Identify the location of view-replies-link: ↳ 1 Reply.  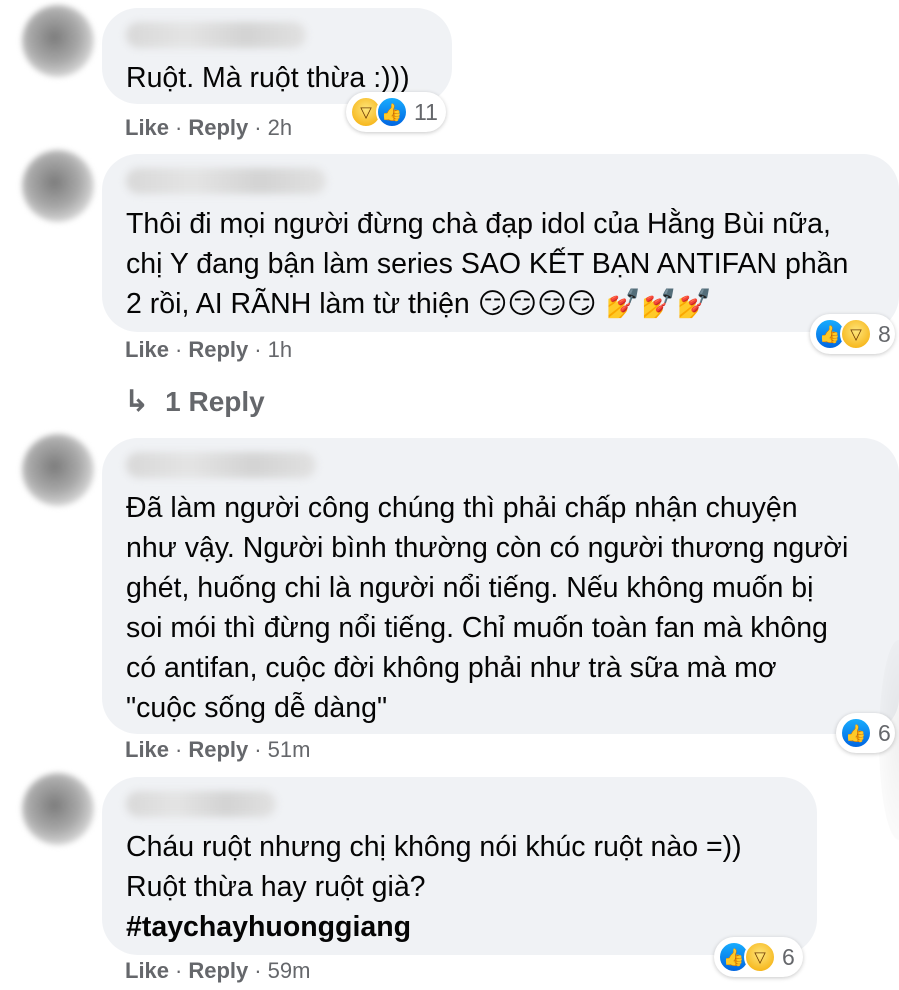
(194, 401).